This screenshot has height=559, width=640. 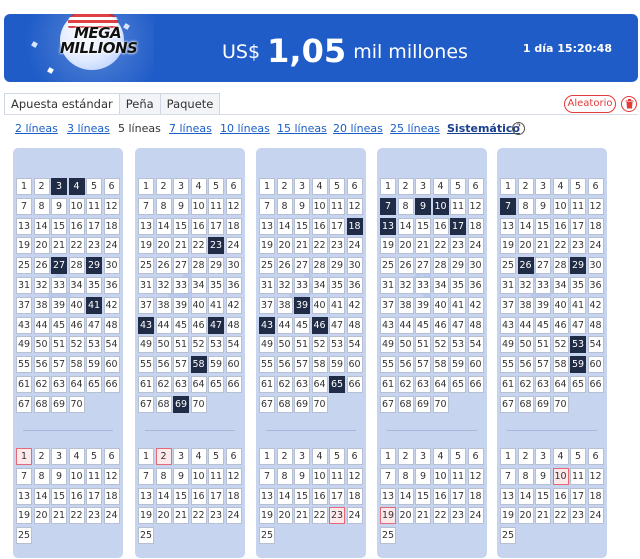 I want to click on main-number-cell: 56, so click(x=163, y=365).